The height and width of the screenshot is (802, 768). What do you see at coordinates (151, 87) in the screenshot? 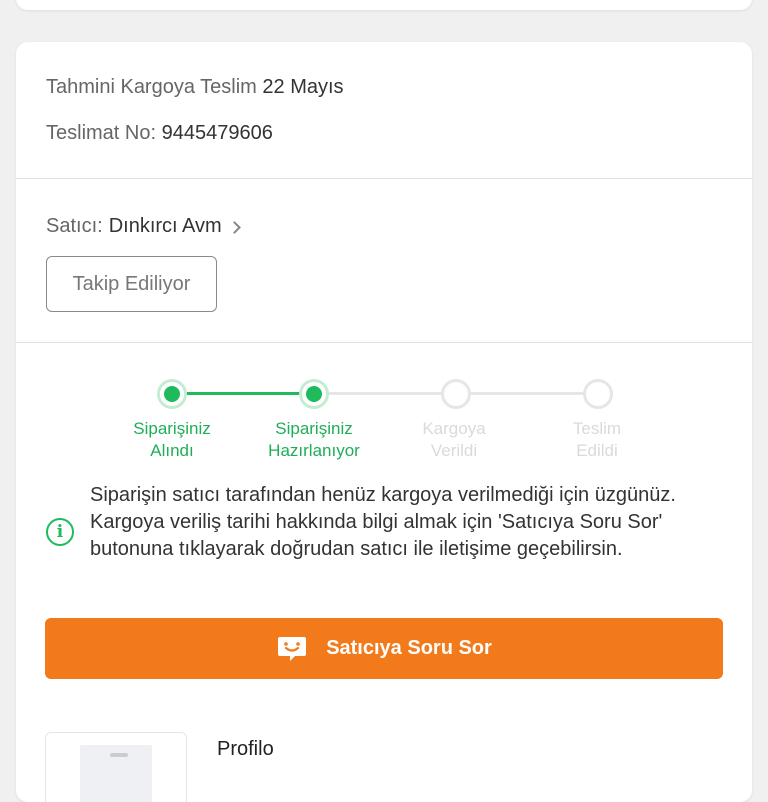
I see `estimated-delivery-label: Tahmini Kargoya Teslim` at bounding box center [151, 87].